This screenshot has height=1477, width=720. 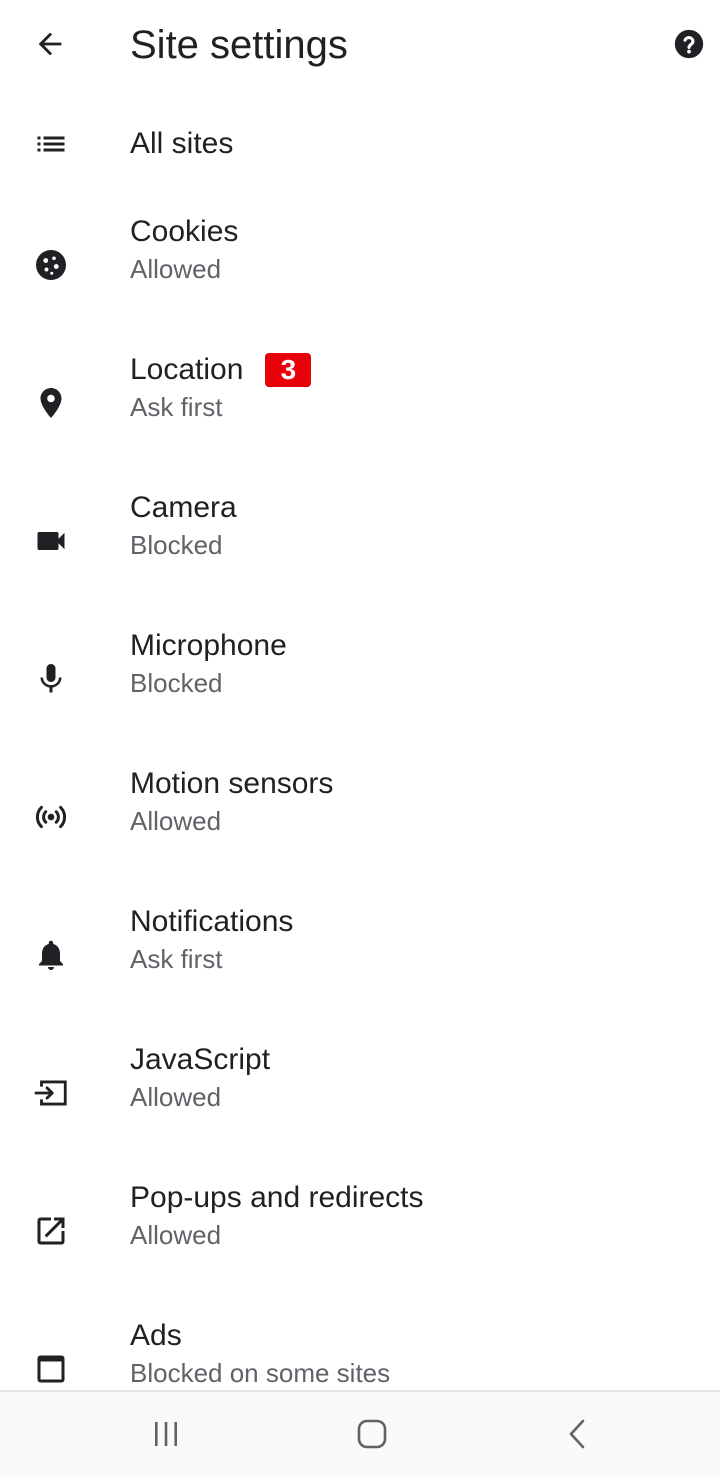 What do you see at coordinates (51, 955) in the screenshot?
I see `bell-icon` at bounding box center [51, 955].